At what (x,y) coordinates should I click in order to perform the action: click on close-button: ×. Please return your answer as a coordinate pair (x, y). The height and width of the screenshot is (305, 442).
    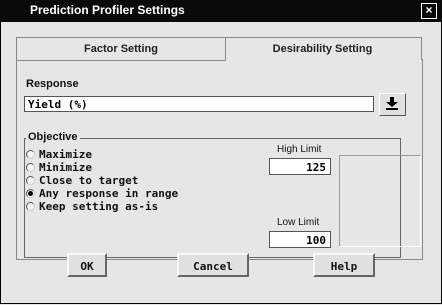
    Looking at the image, I should click on (429, 11).